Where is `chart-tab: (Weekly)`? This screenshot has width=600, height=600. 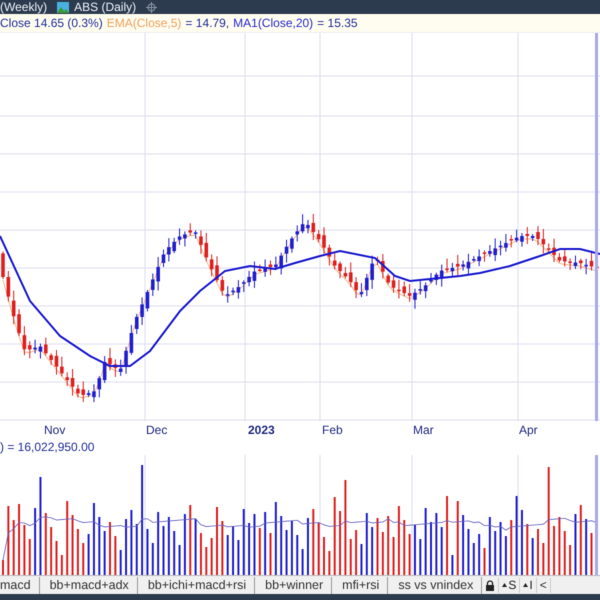 chart-tab: (Weekly) is located at coordinates (24, 7).